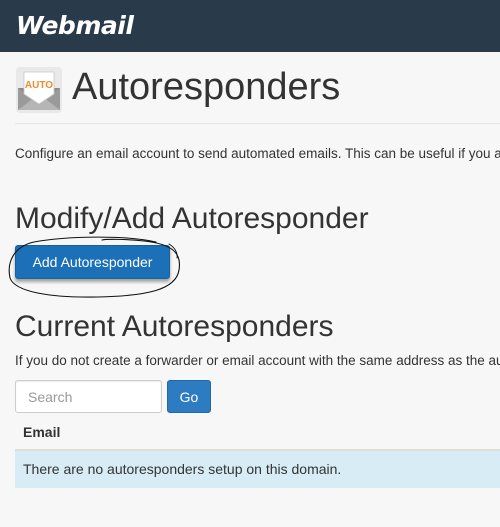  Describe the element at coordinates (250, 26) in the screenshot. I see `top-header-bar: Webmail` at that location.